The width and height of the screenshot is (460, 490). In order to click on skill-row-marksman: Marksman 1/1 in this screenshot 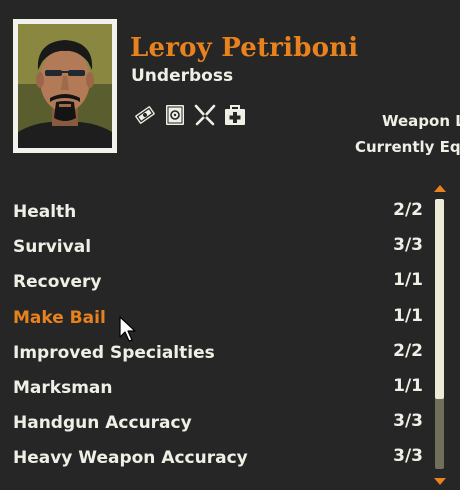, I will do `click(220, 391)`.